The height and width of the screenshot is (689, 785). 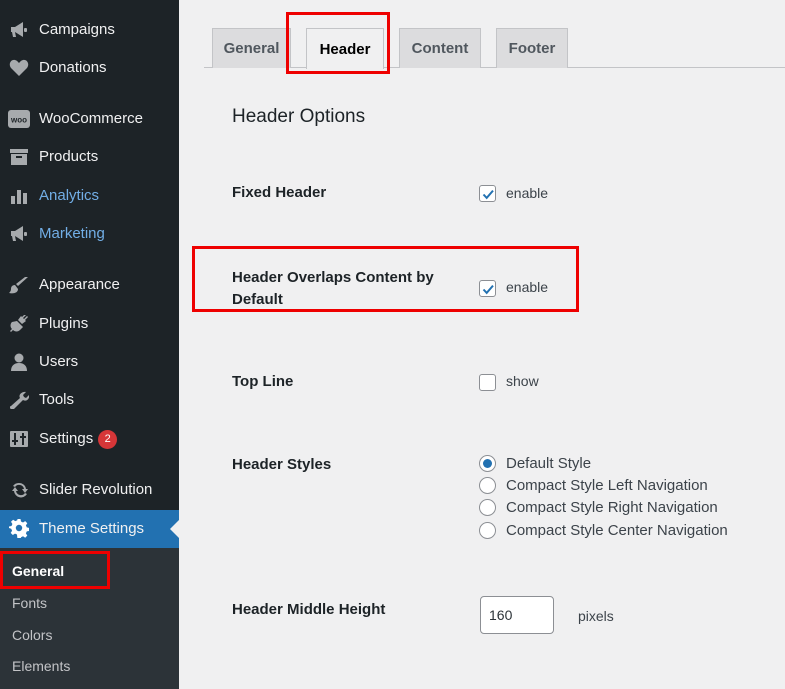 I want to click on sidebar-item-label: Users, so click(x=59, y=361).